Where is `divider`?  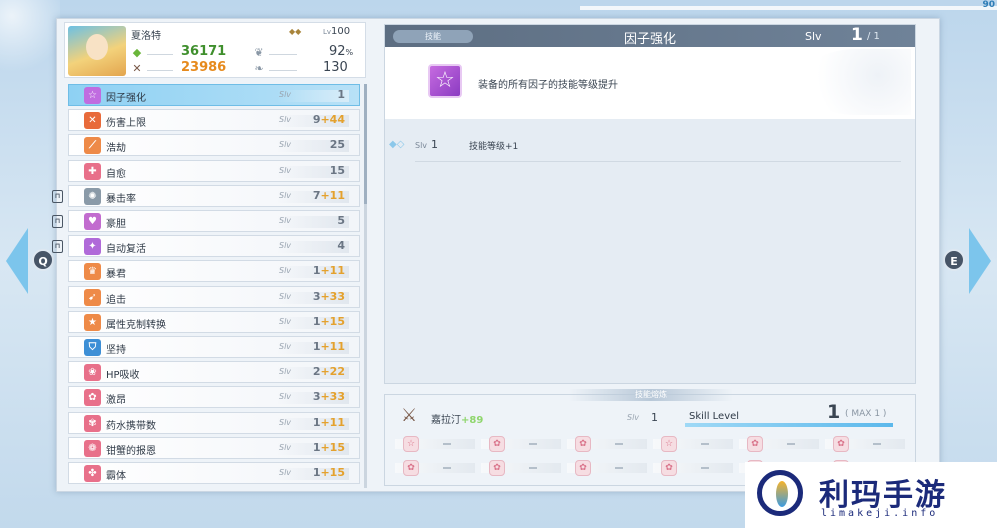 divider is located at coordinates (658, 161).